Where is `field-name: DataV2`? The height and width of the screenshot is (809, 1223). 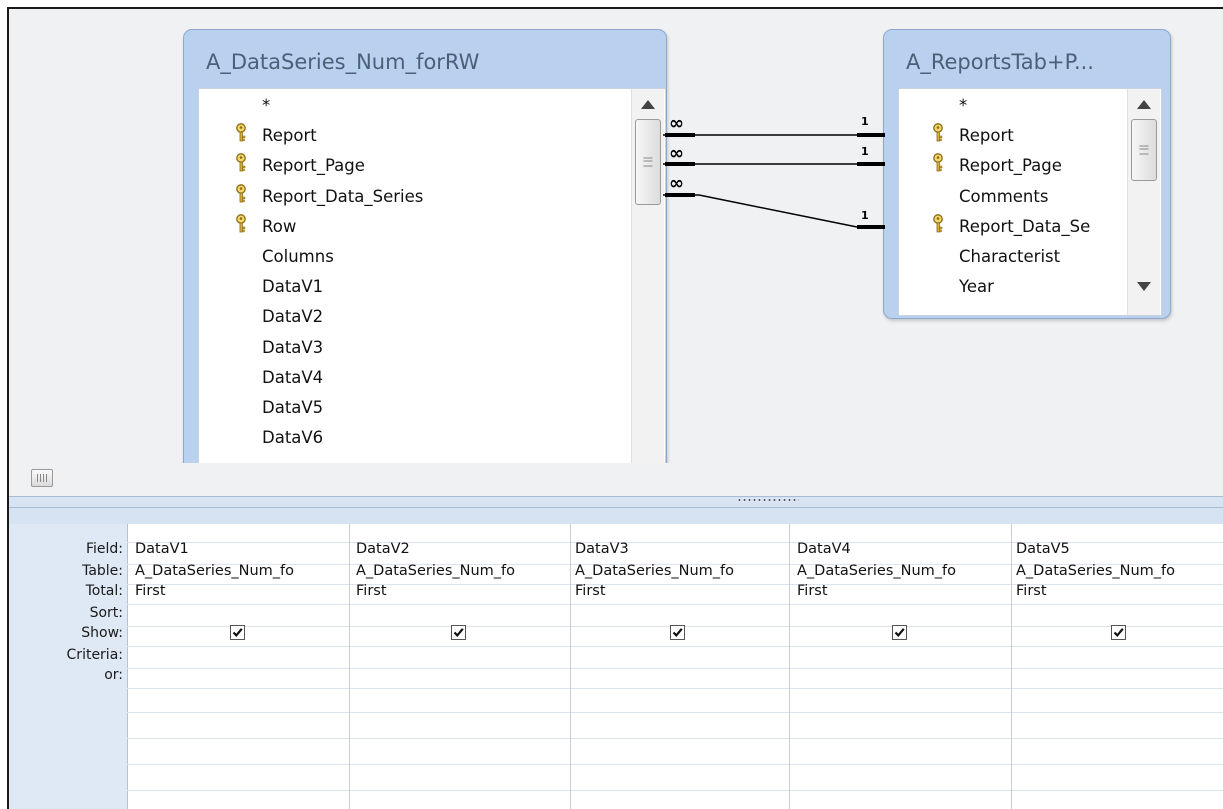 field-name: DataV2 is located at coordinates (293, 317).